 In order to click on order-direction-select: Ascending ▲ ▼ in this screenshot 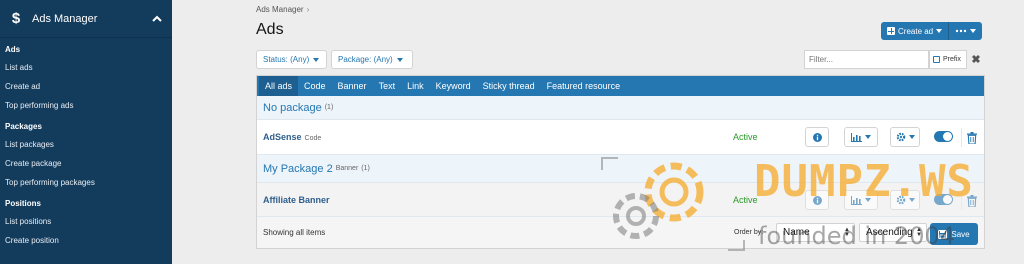, I will do `click(893, 232)`.